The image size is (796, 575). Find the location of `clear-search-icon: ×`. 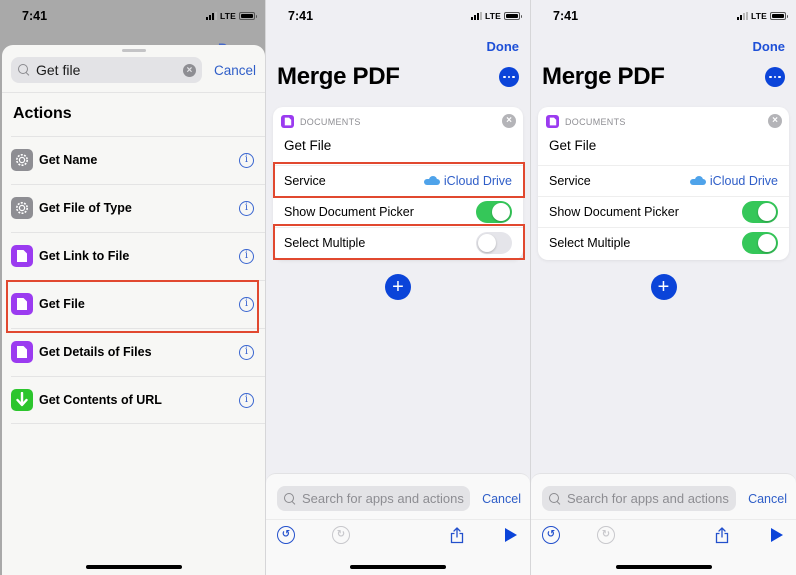

clear-search-icon: × is located at coordinates (189, 70).